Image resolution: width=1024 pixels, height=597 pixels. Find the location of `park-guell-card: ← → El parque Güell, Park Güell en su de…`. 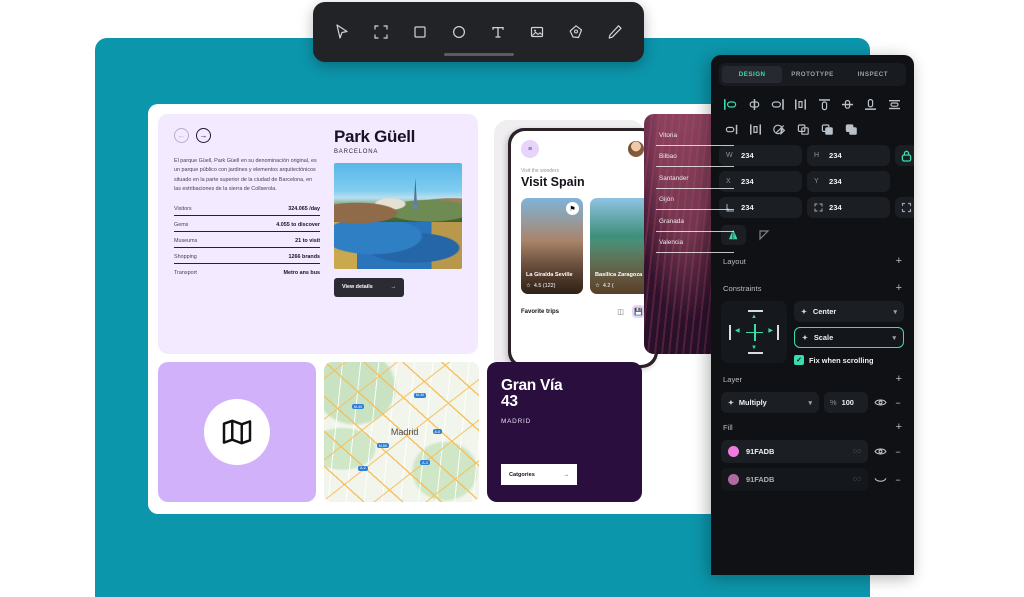

park-guell-card: ← → El parque Güell, Park Güell en su de… is located at coordinates (318, 234).